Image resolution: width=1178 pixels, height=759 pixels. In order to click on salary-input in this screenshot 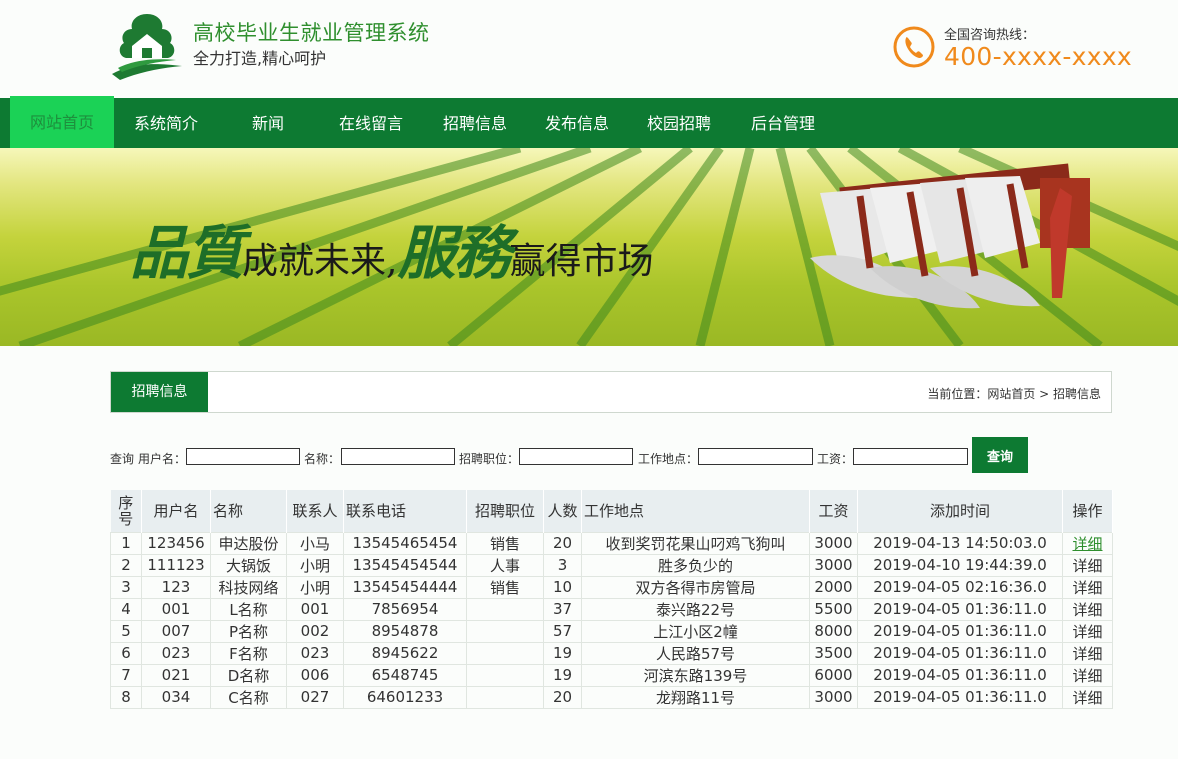, I will do `click(910, 456)`.